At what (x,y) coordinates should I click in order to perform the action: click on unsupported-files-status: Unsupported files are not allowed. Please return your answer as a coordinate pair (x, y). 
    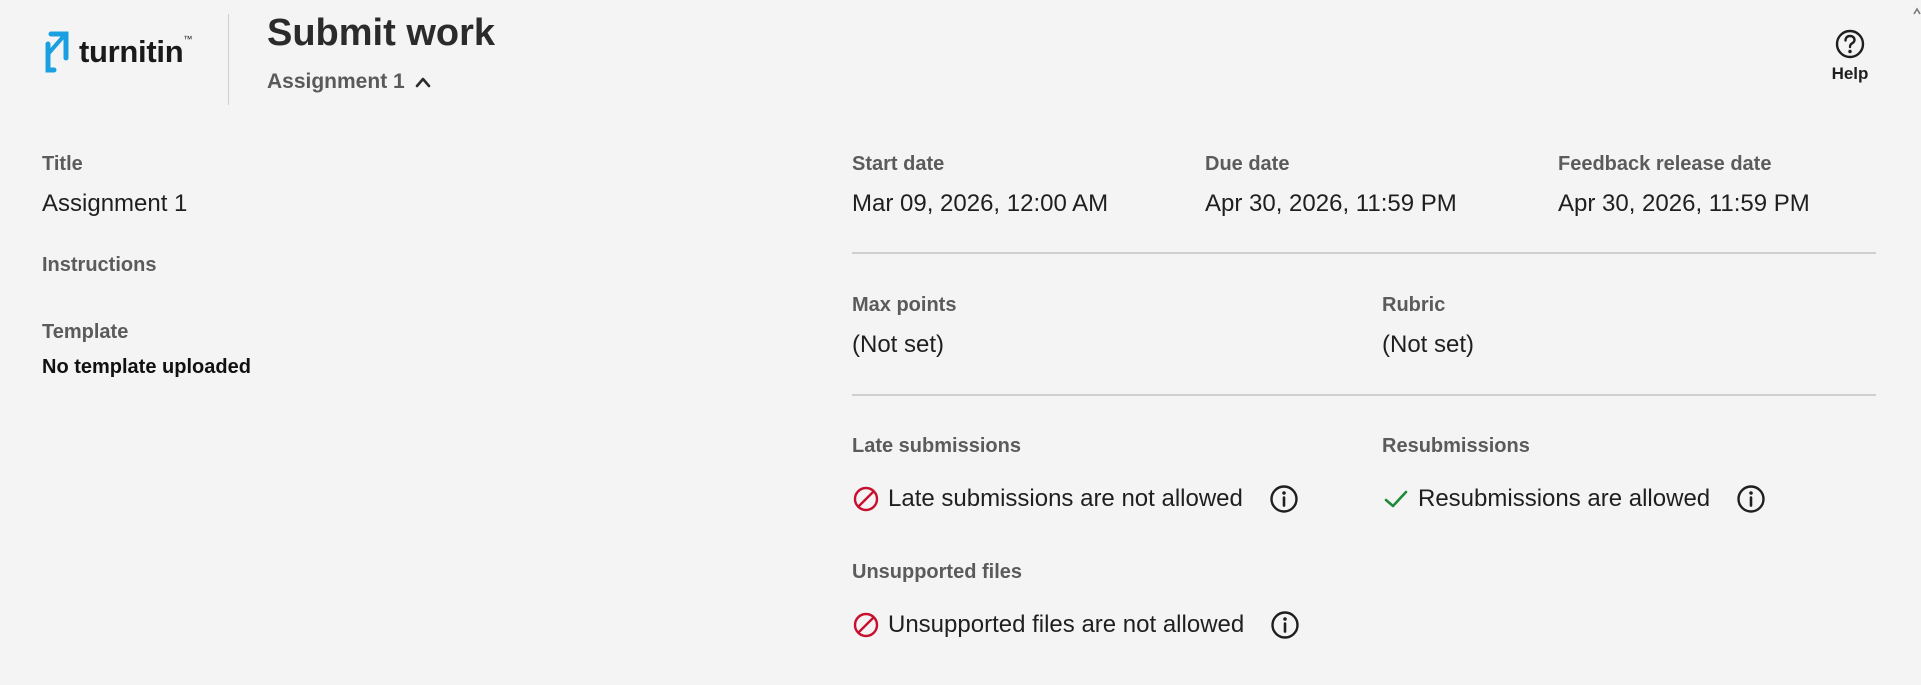
    Looking at the image, I should click on (1076, 625).